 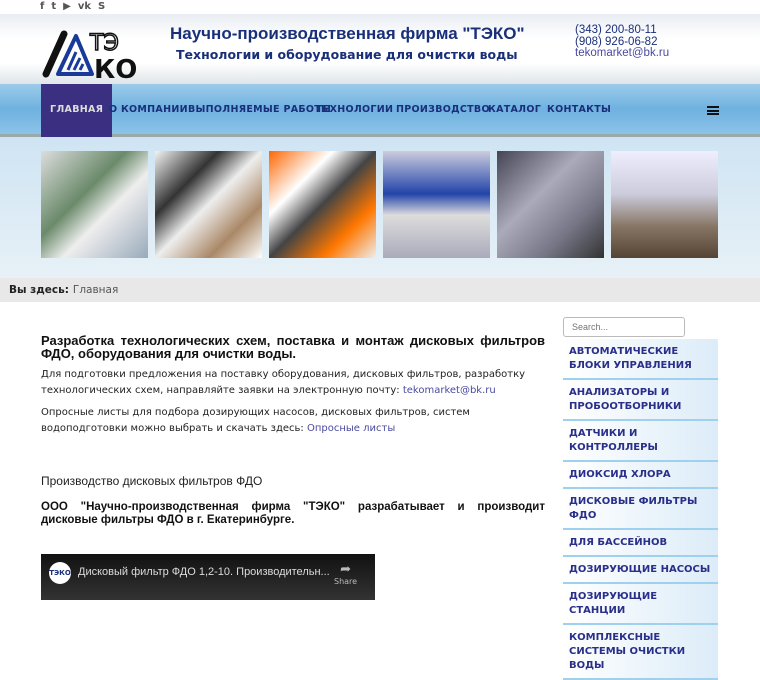 What do you see at coordinates (640, 570) in the screenshot?
I see `sidebar-item: ДОЗИРУЮЩИЕ НАСОСЫ` at bounding box center [640, 570].